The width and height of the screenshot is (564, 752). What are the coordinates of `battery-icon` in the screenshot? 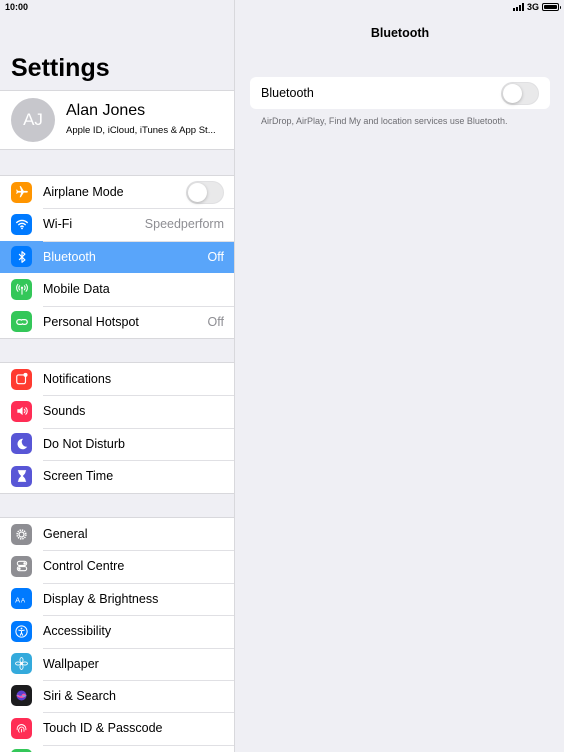 It's located at (551, 7).